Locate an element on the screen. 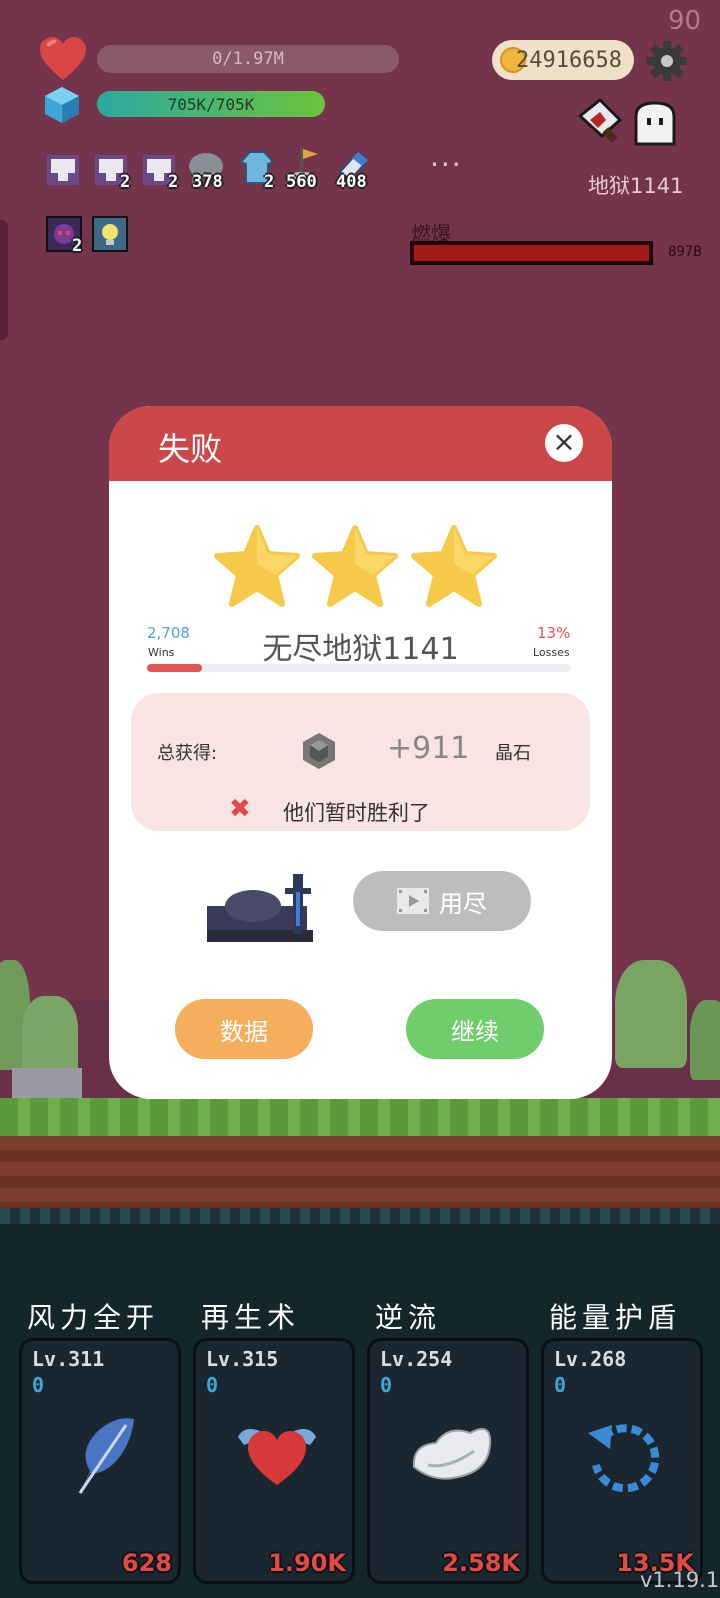  hp-bar: 0/1.97M is located at coordinates (248, 59).